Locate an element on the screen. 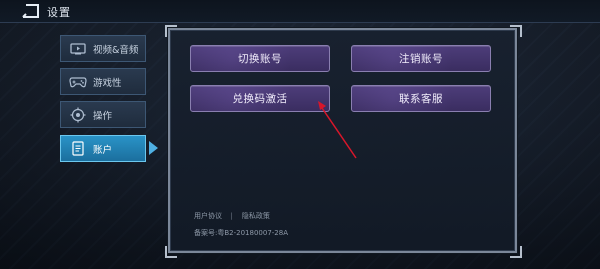  sidebar-item-video-audio: 视频&音频 is located at coordinates (103, 48).